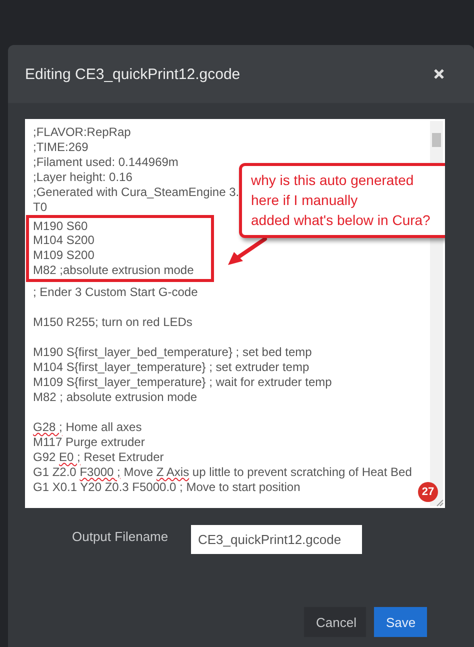  I want to click on code-line: ;Filament used: 0.144969m, so click(105, 162).